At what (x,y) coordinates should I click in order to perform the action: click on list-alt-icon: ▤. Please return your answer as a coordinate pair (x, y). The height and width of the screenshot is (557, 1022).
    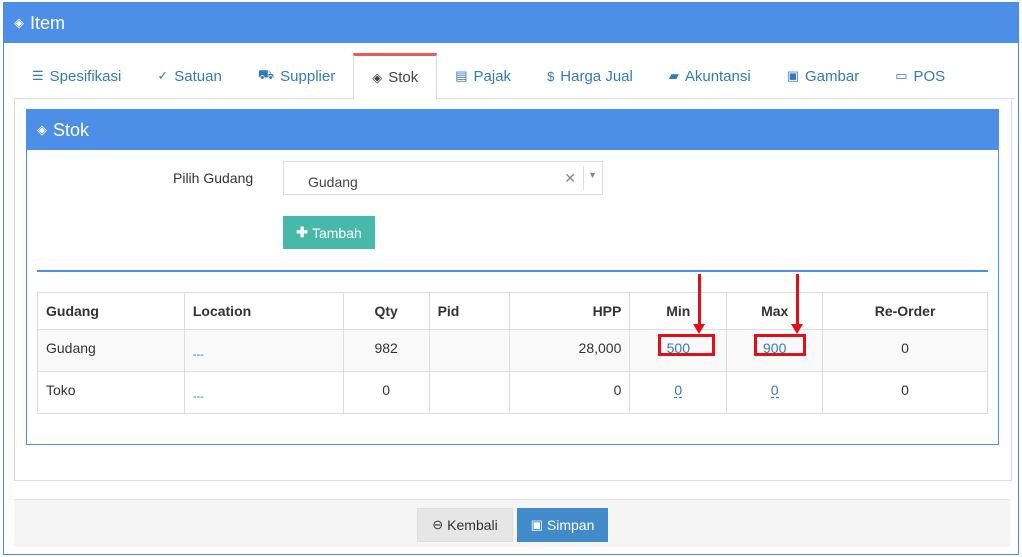
    Looking at the image, I should click on (461, 75).